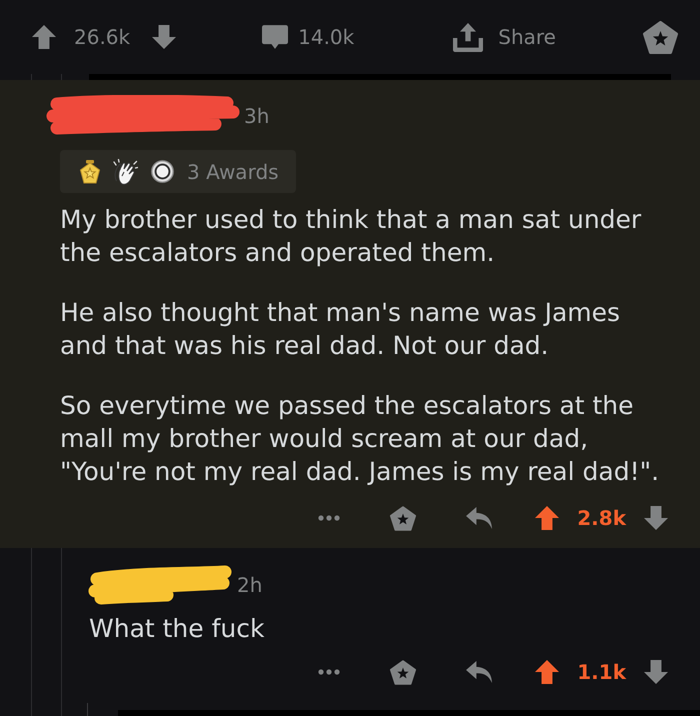 The image size is (700, 716). What do you see at coordinates (275, 37) in the screenshot?
I see `comment-icon` at bounding box center [275, 37].